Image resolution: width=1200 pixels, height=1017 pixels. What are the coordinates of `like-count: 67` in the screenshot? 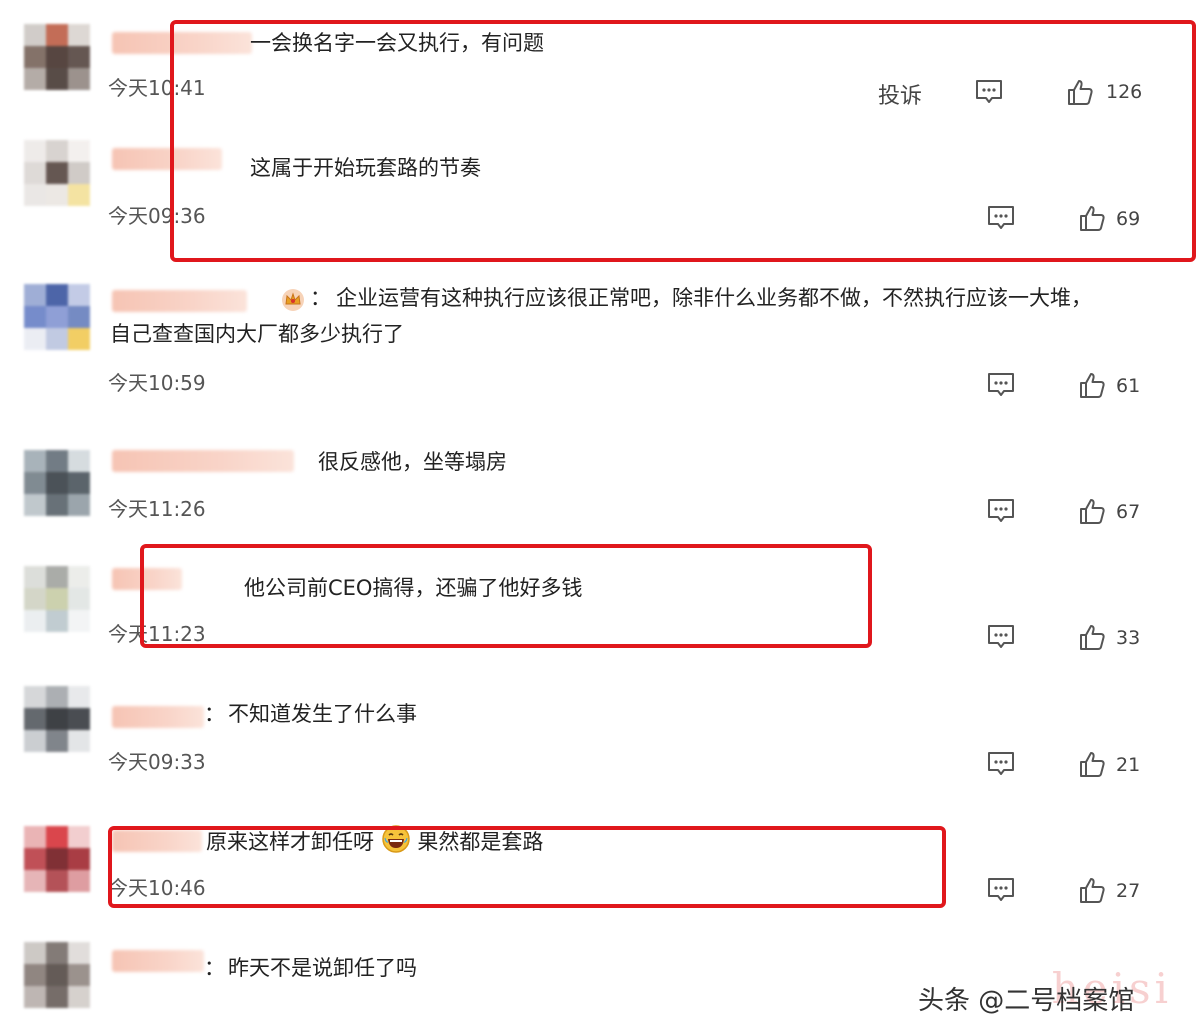 It's located at (1128, 512).